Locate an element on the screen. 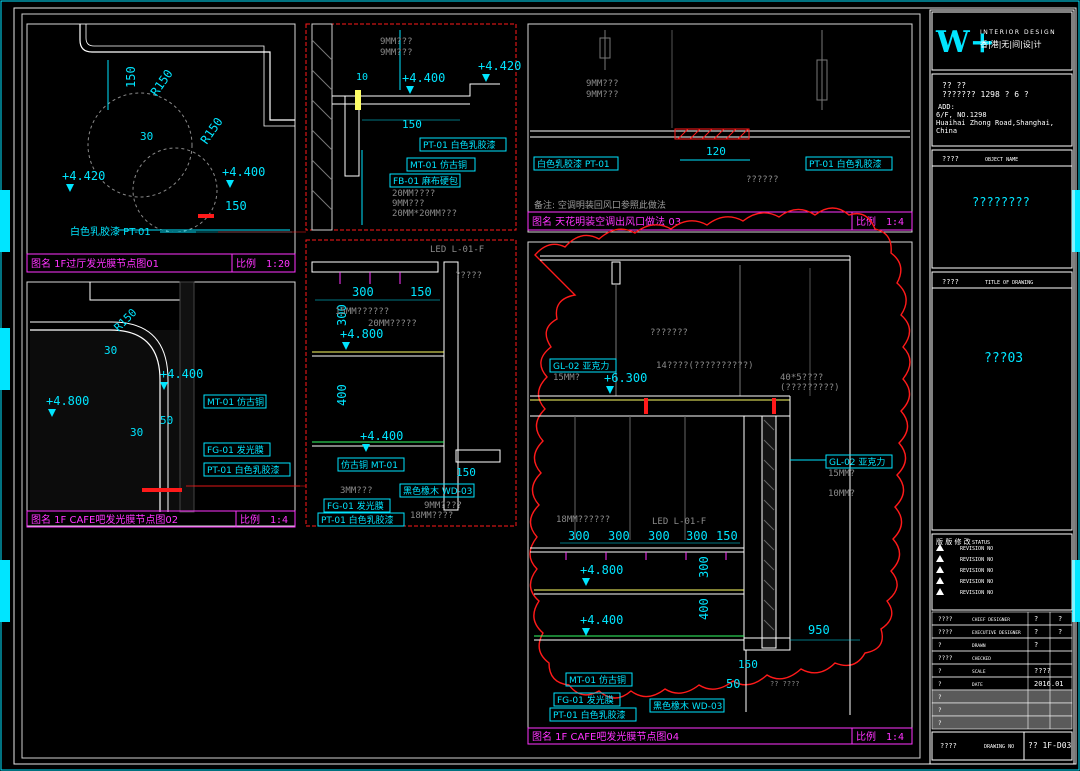 The width and height of the screenshot is (1080, 771). panel-2-tag-pt01: PT-01 白色乳胶漆 is located at coordinates (459, 145).